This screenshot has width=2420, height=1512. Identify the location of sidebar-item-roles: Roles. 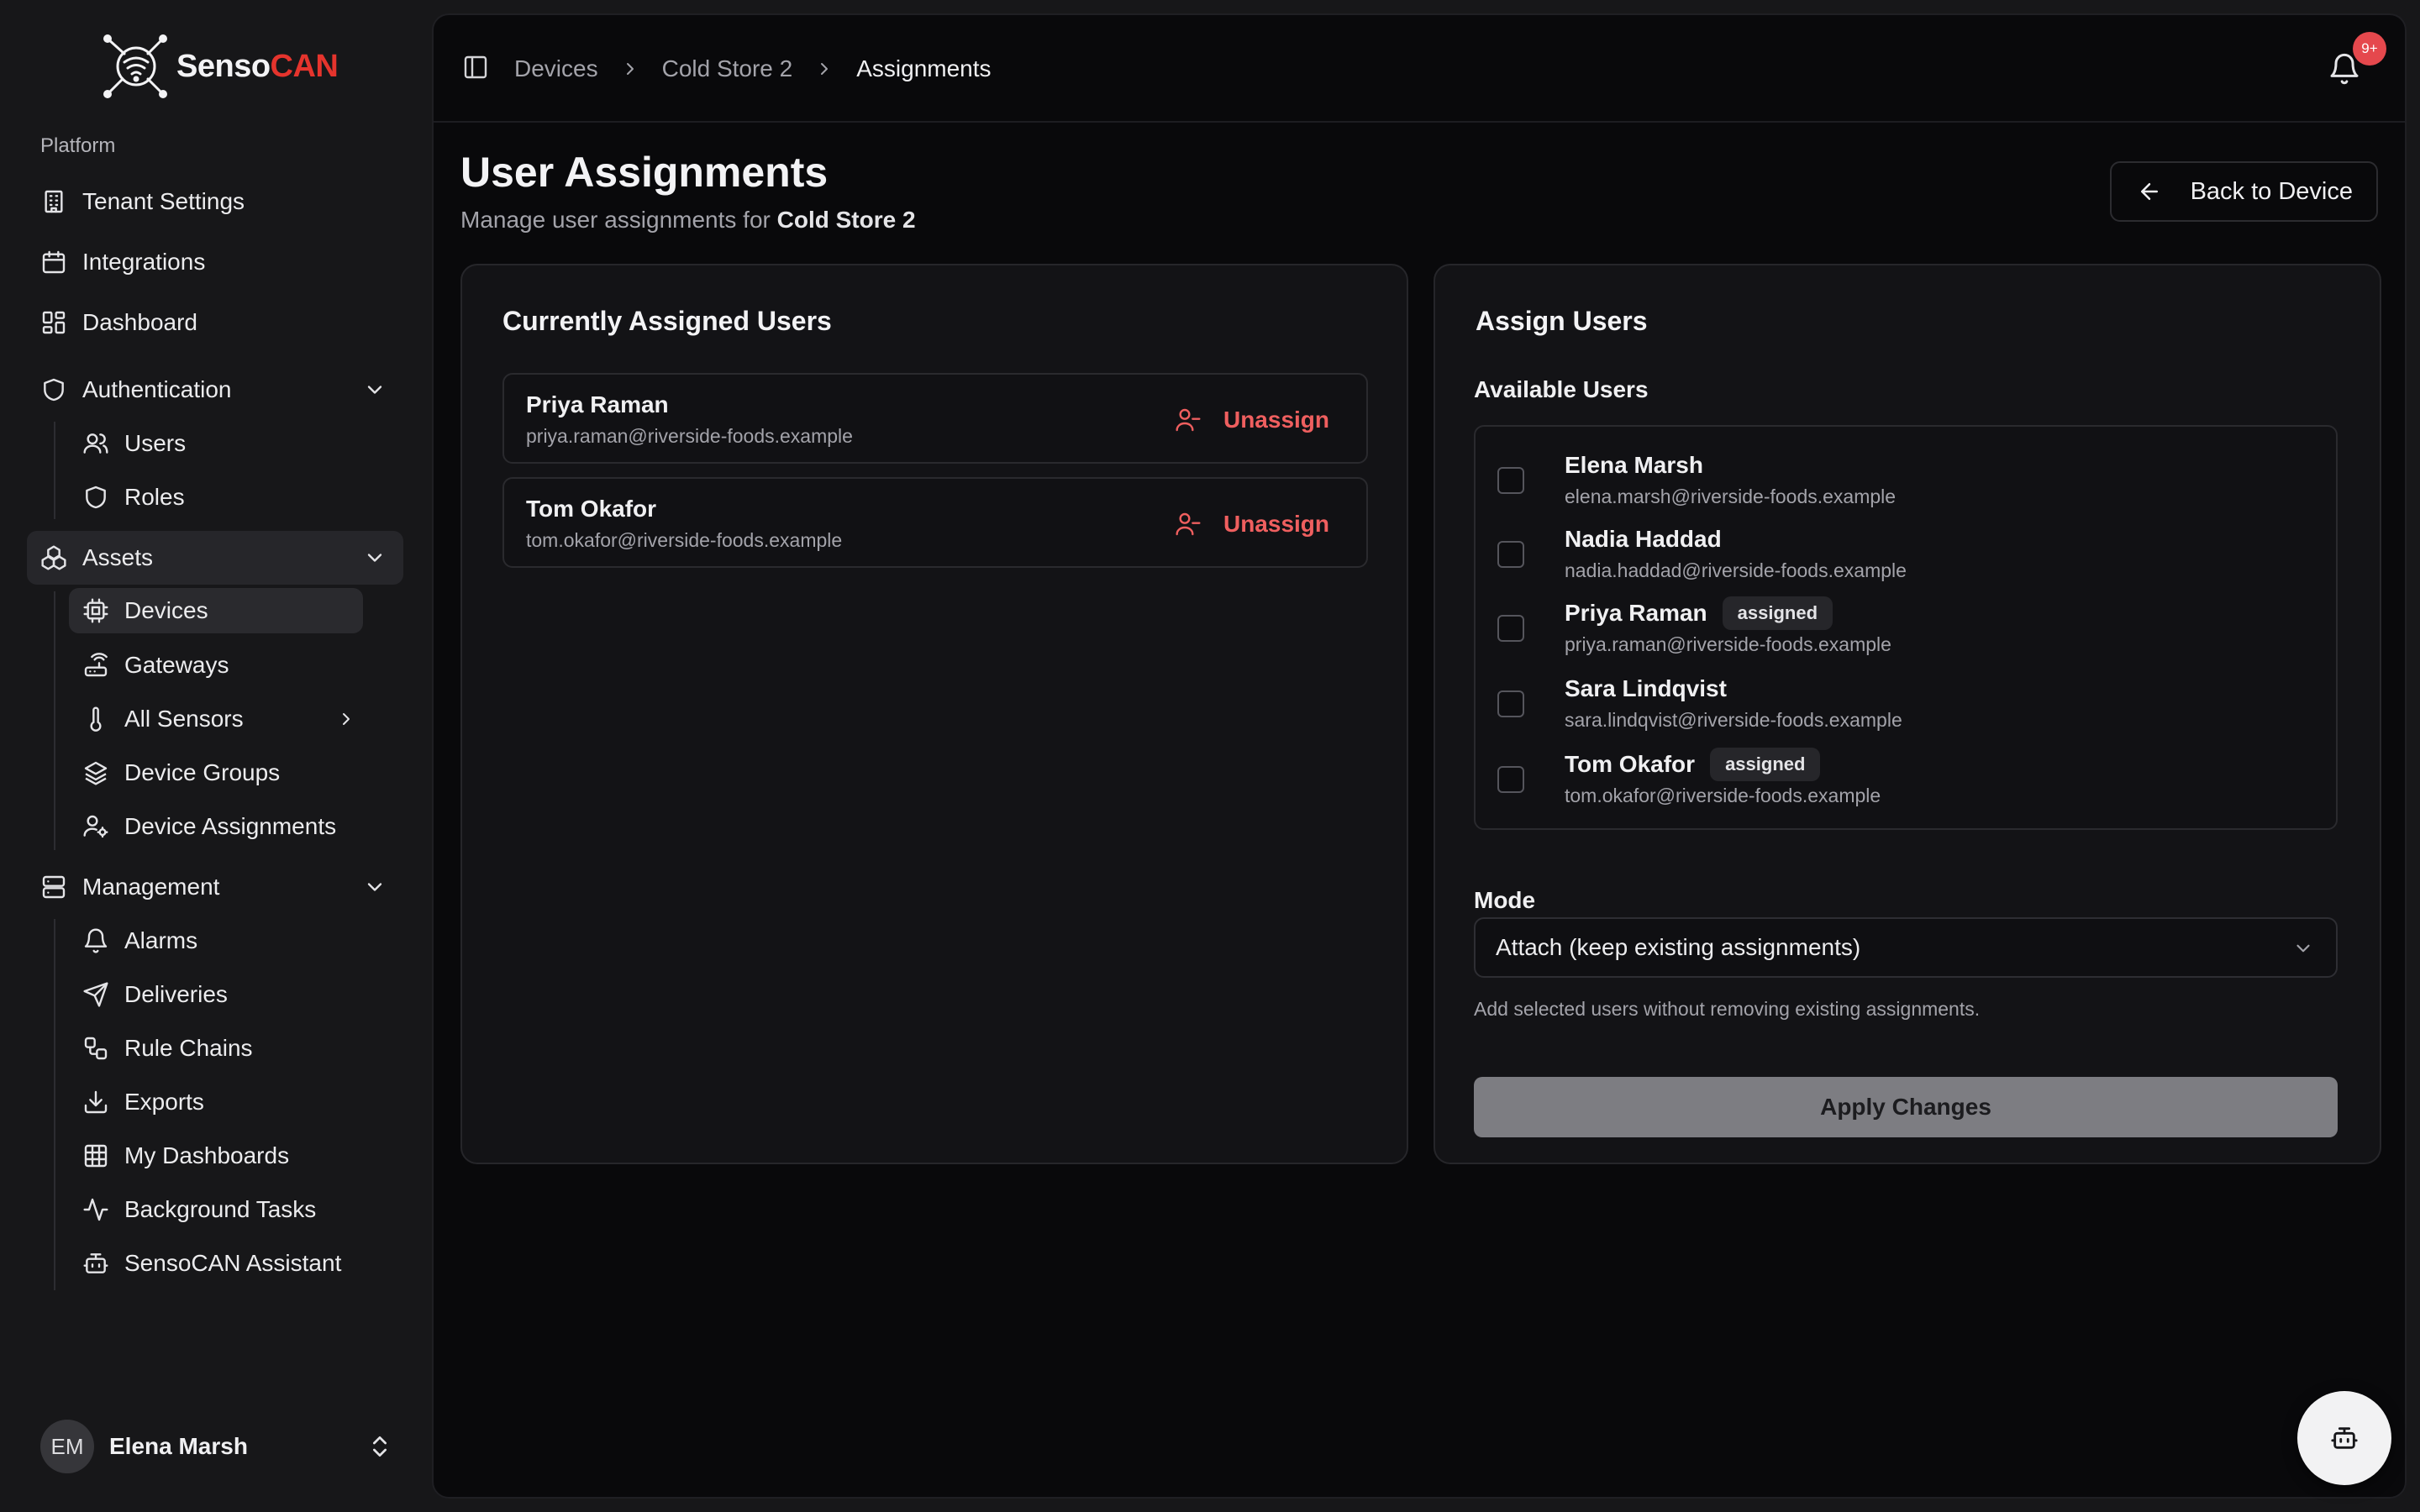
(216, 497).